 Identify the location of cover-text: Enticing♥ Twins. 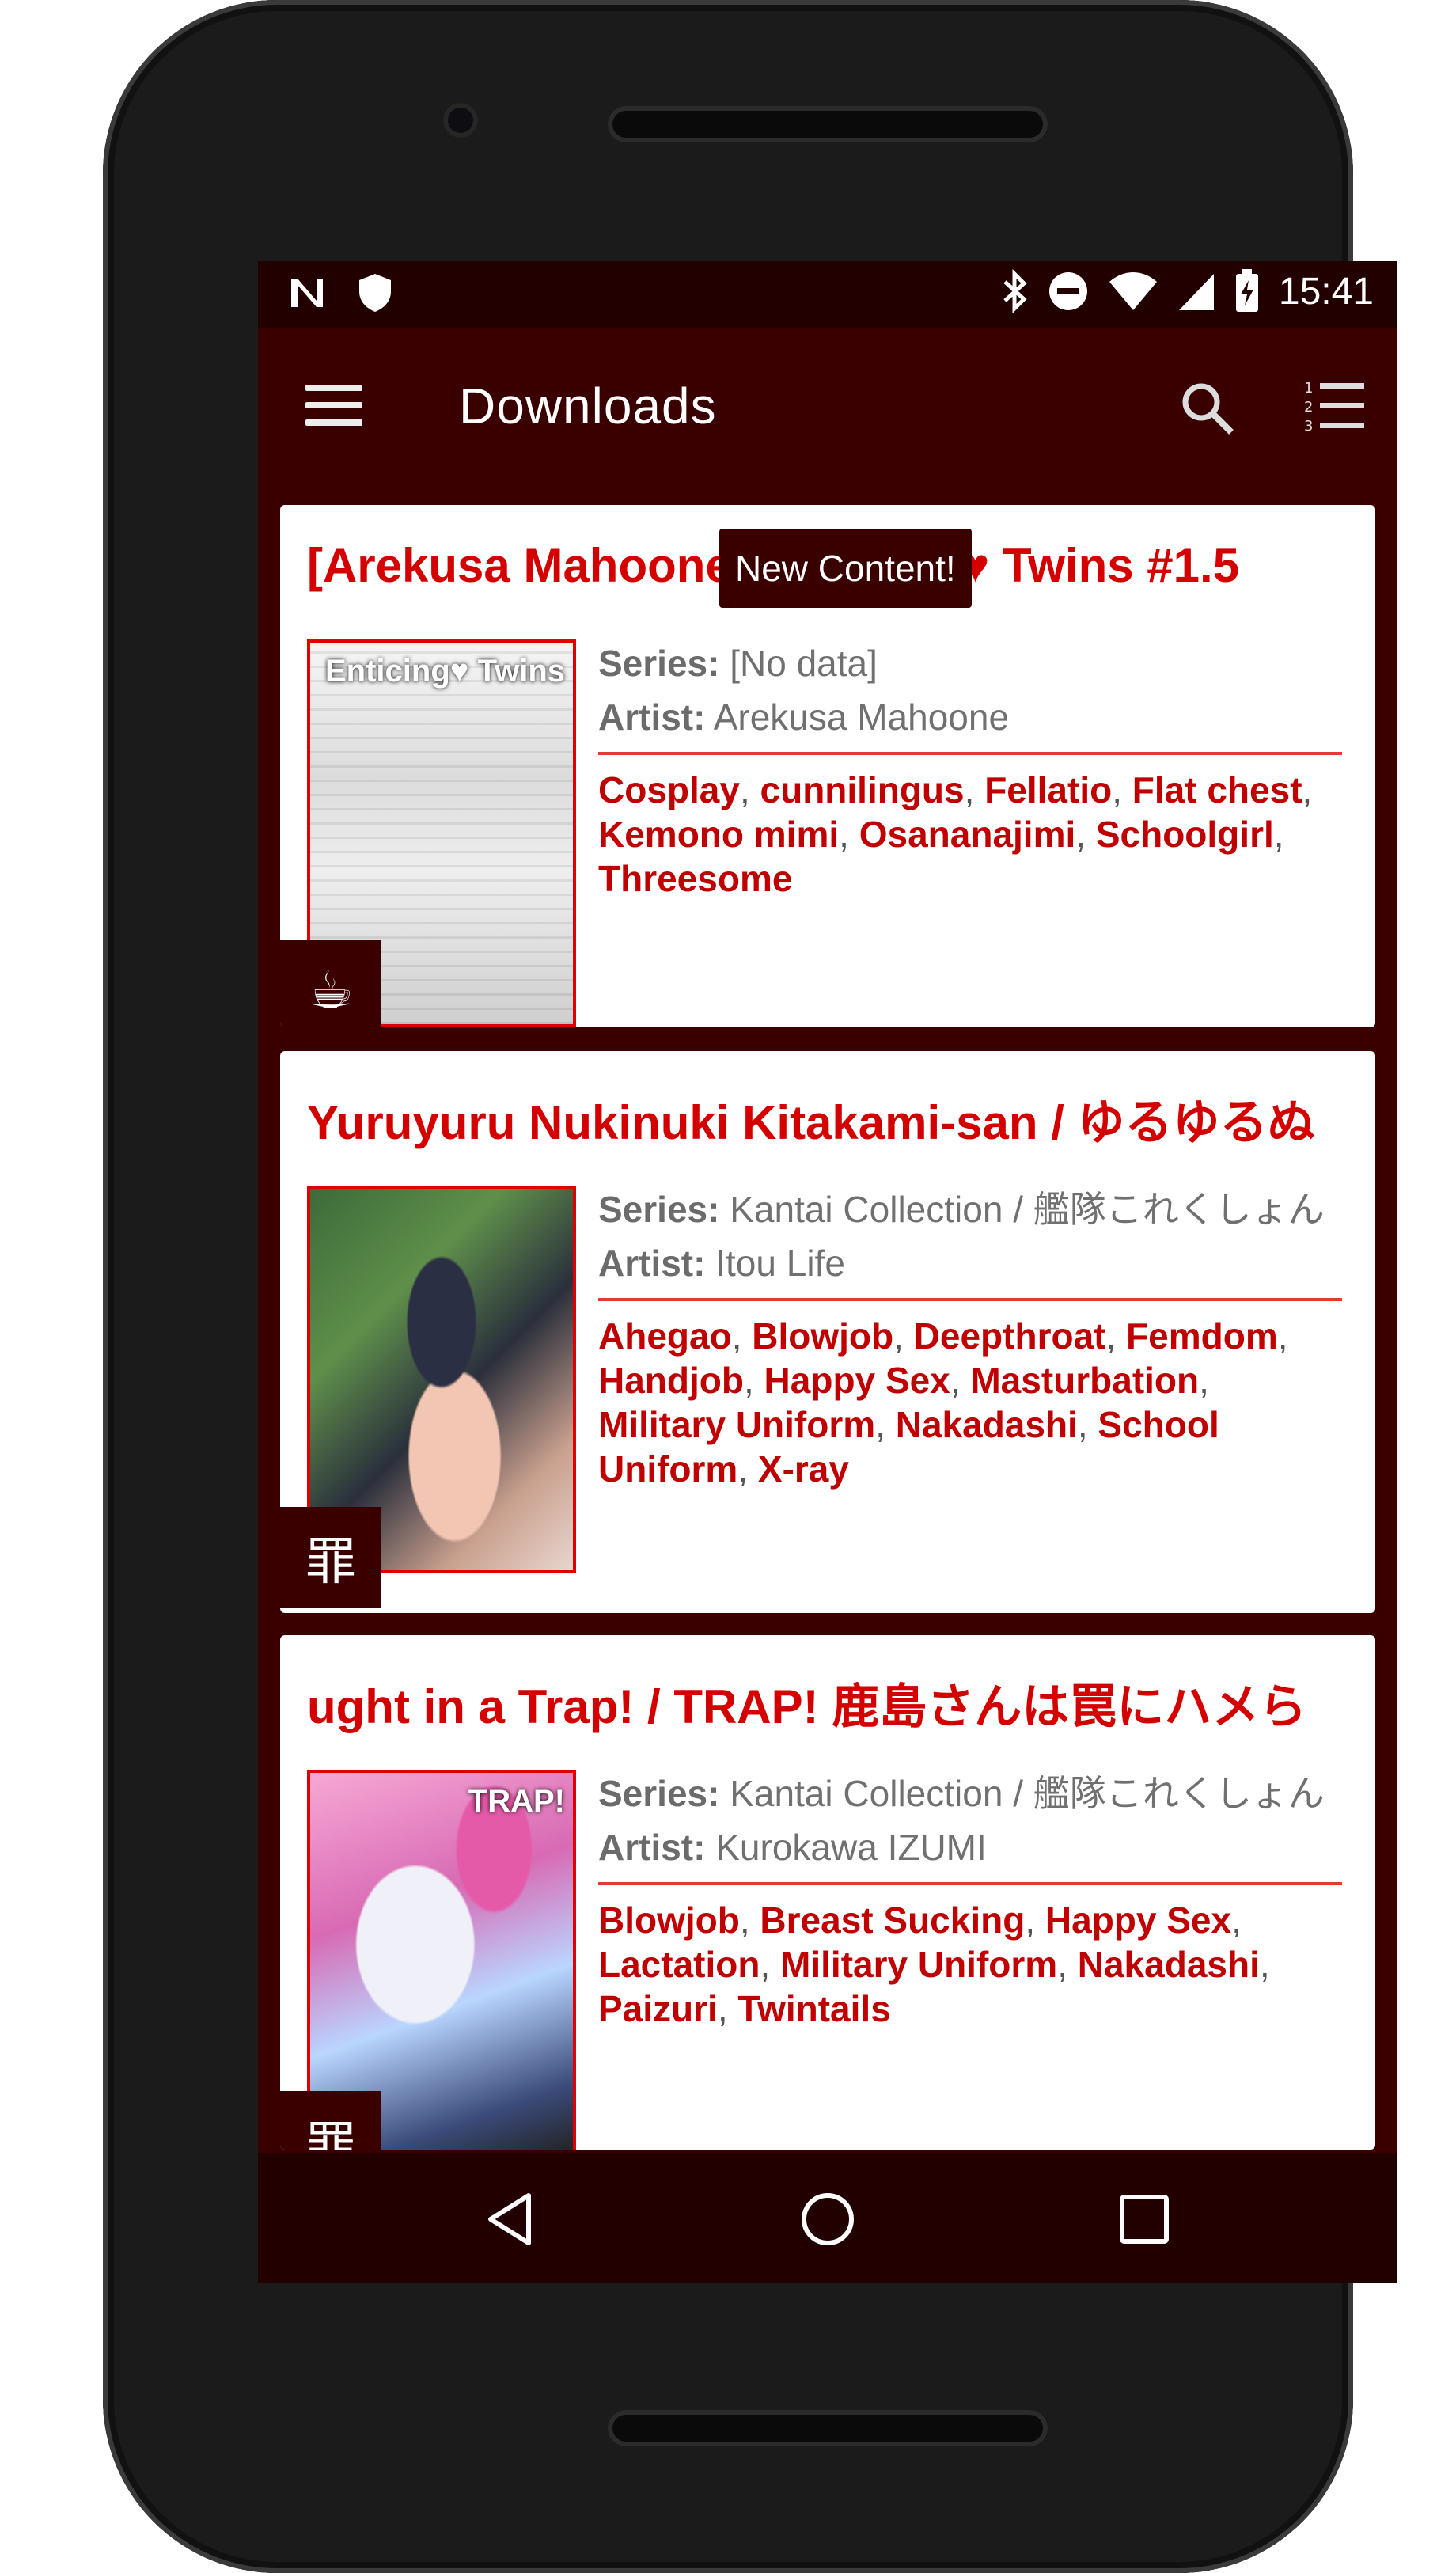
(444, 671).